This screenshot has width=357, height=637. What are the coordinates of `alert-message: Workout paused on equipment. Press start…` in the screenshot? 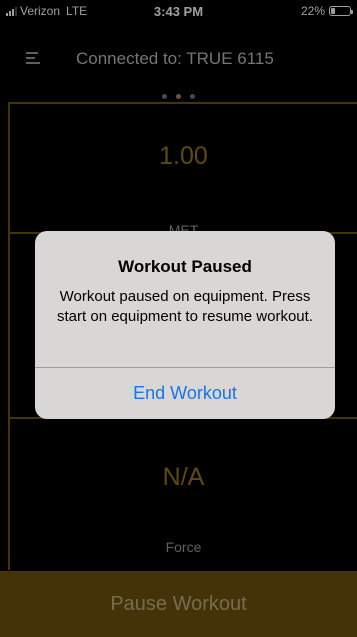 It's located at (185, 306).